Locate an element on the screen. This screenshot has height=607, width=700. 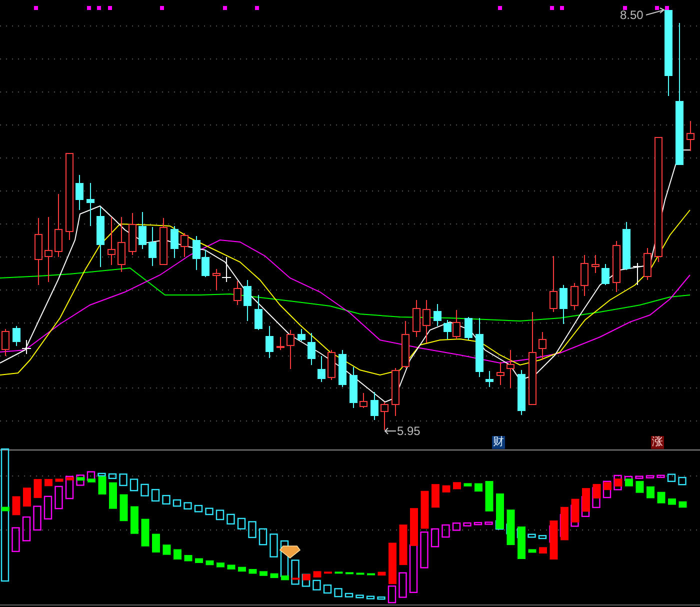
price-label: 8.50 is located at coordinates (632, 15).